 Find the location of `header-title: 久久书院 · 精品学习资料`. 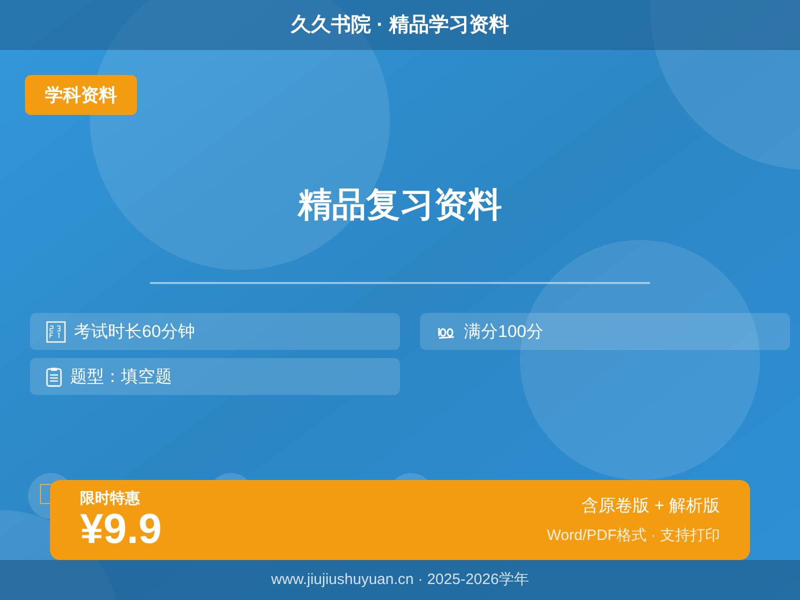

header-title: 久久书院 · 精品学习资料 is located at coordinates (400, 25).